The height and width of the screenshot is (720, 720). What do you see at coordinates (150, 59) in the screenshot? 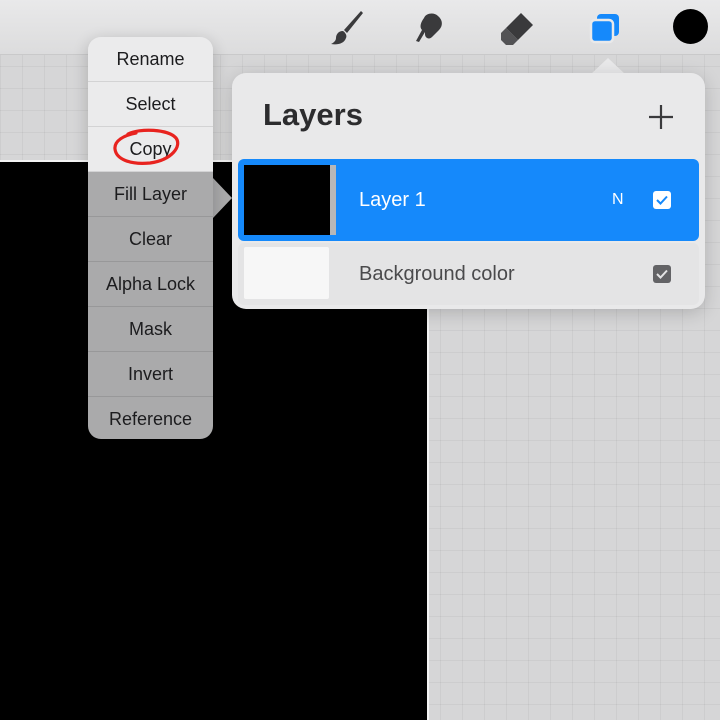
I see `menu-item-rename: Rename` at bounding box center [150, 59].